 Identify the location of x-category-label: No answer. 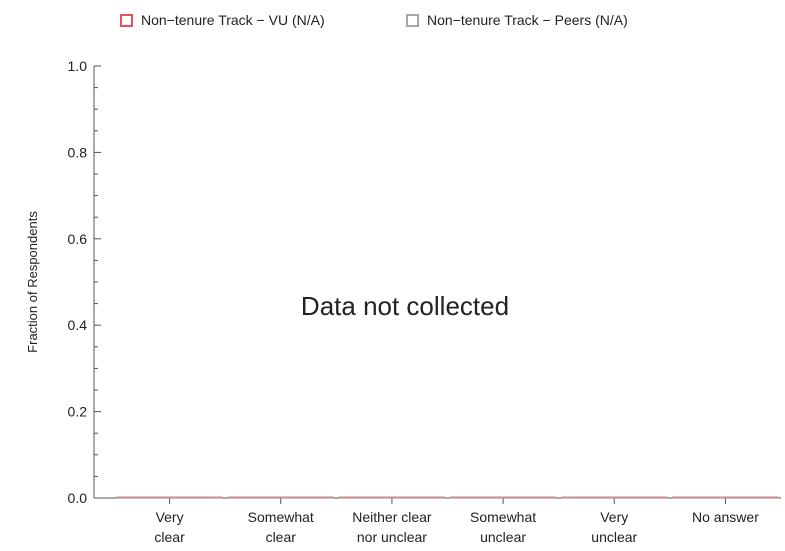
(725, 517).